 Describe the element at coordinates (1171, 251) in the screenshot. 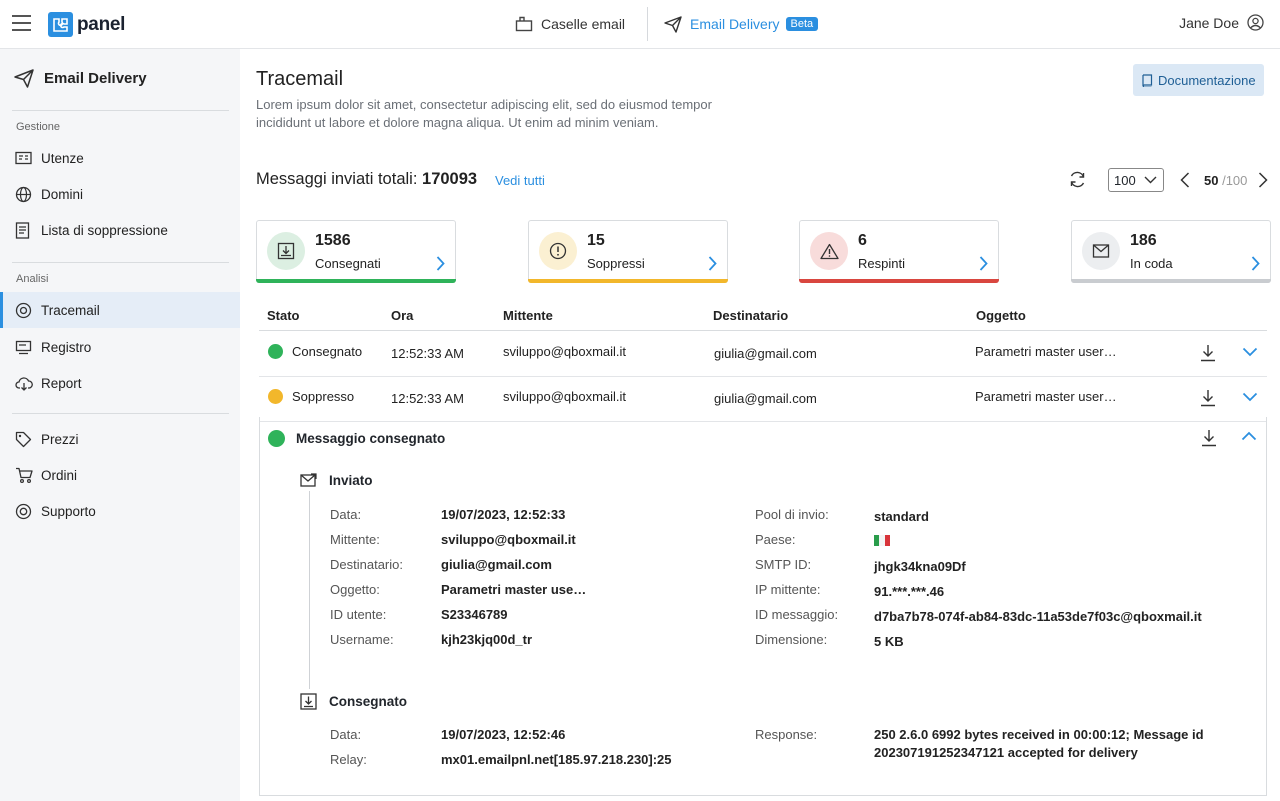

I see `card-queued: 186 In coda` at that location.